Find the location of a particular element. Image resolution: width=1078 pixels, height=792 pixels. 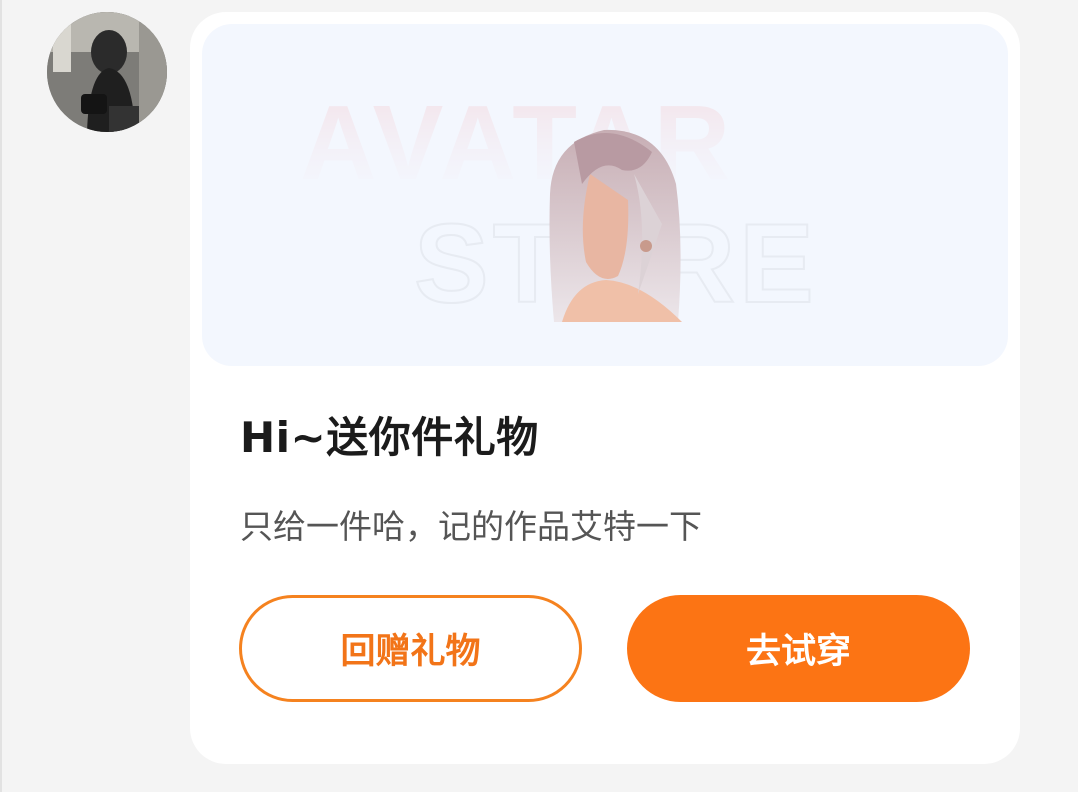

gift-title: Hi~送你件礼物 is located at coordinates (389, 437).